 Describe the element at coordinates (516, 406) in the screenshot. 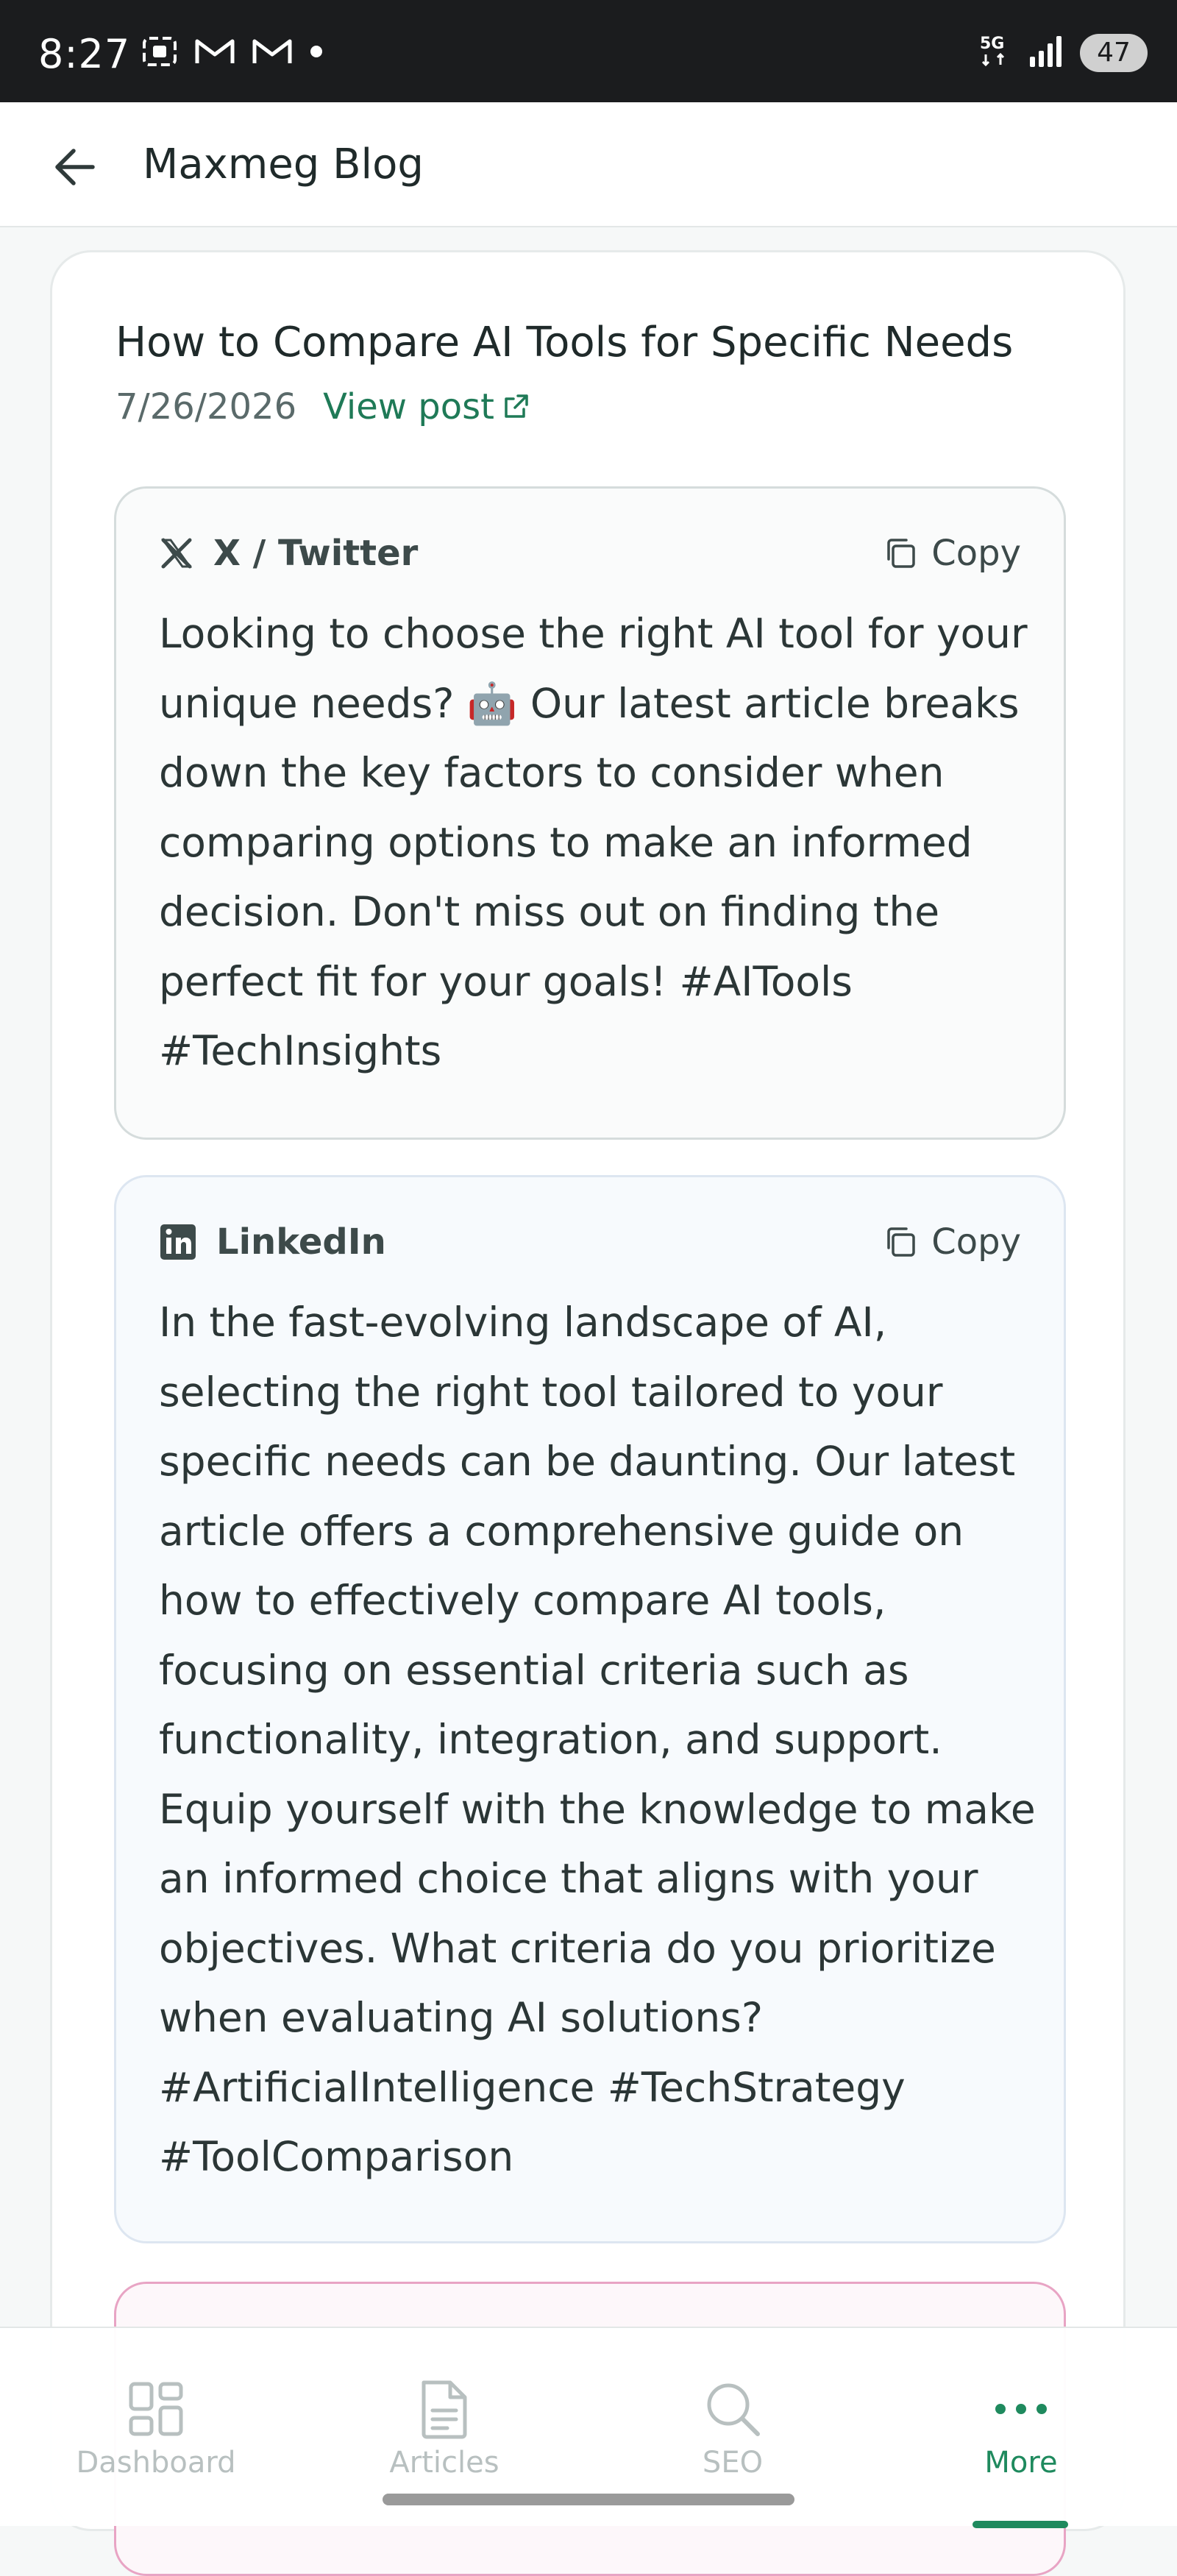

I see `external-link-icon` at that location.